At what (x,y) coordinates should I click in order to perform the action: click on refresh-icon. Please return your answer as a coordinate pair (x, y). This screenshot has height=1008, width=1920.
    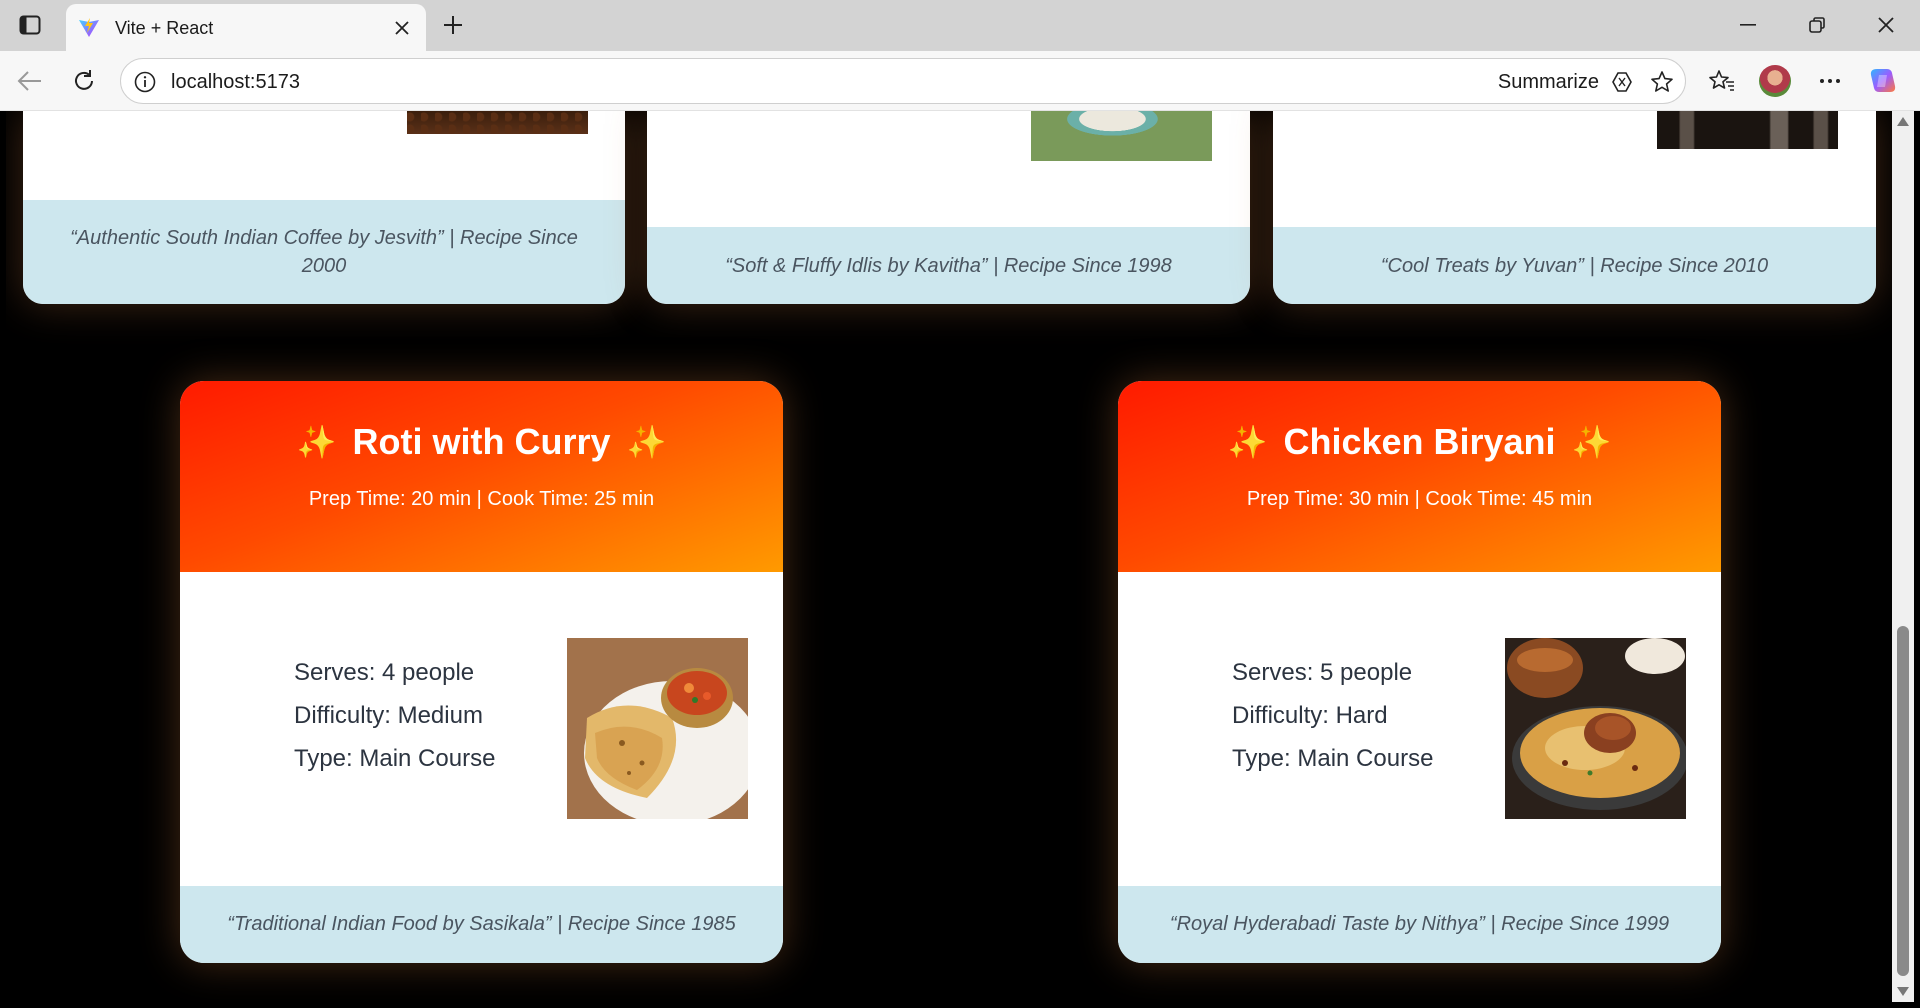
    Looking at the image, I should click on (84, 81).